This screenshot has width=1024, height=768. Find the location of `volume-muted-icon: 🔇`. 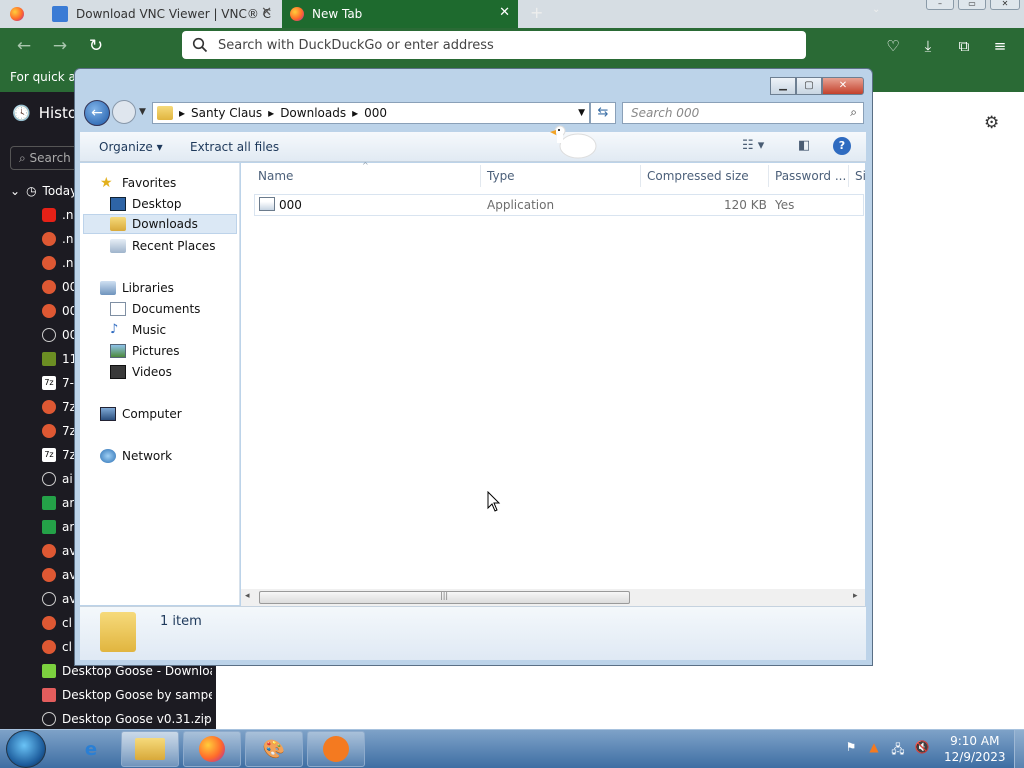

volume-muted-icon: 🔇 is located at coordinates (922, 748).